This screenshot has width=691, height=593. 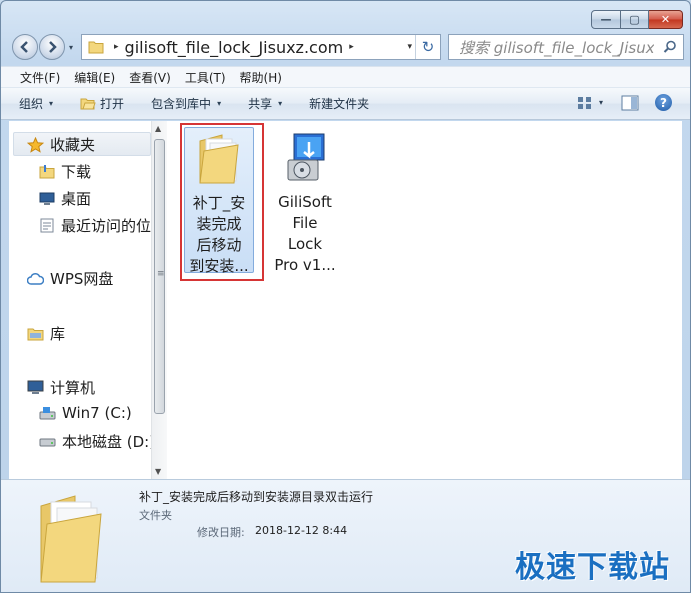 I want to click on label-line: 补丁_安, so click(x=219, y=203).